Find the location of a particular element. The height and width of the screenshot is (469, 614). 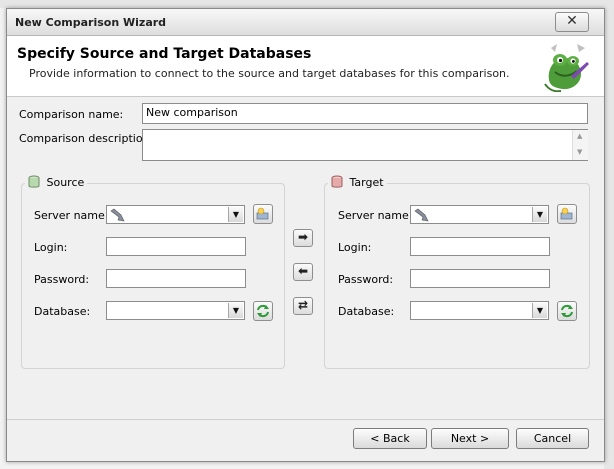

scroll-down-icon: ▼ is located at coordinates (579, 152).